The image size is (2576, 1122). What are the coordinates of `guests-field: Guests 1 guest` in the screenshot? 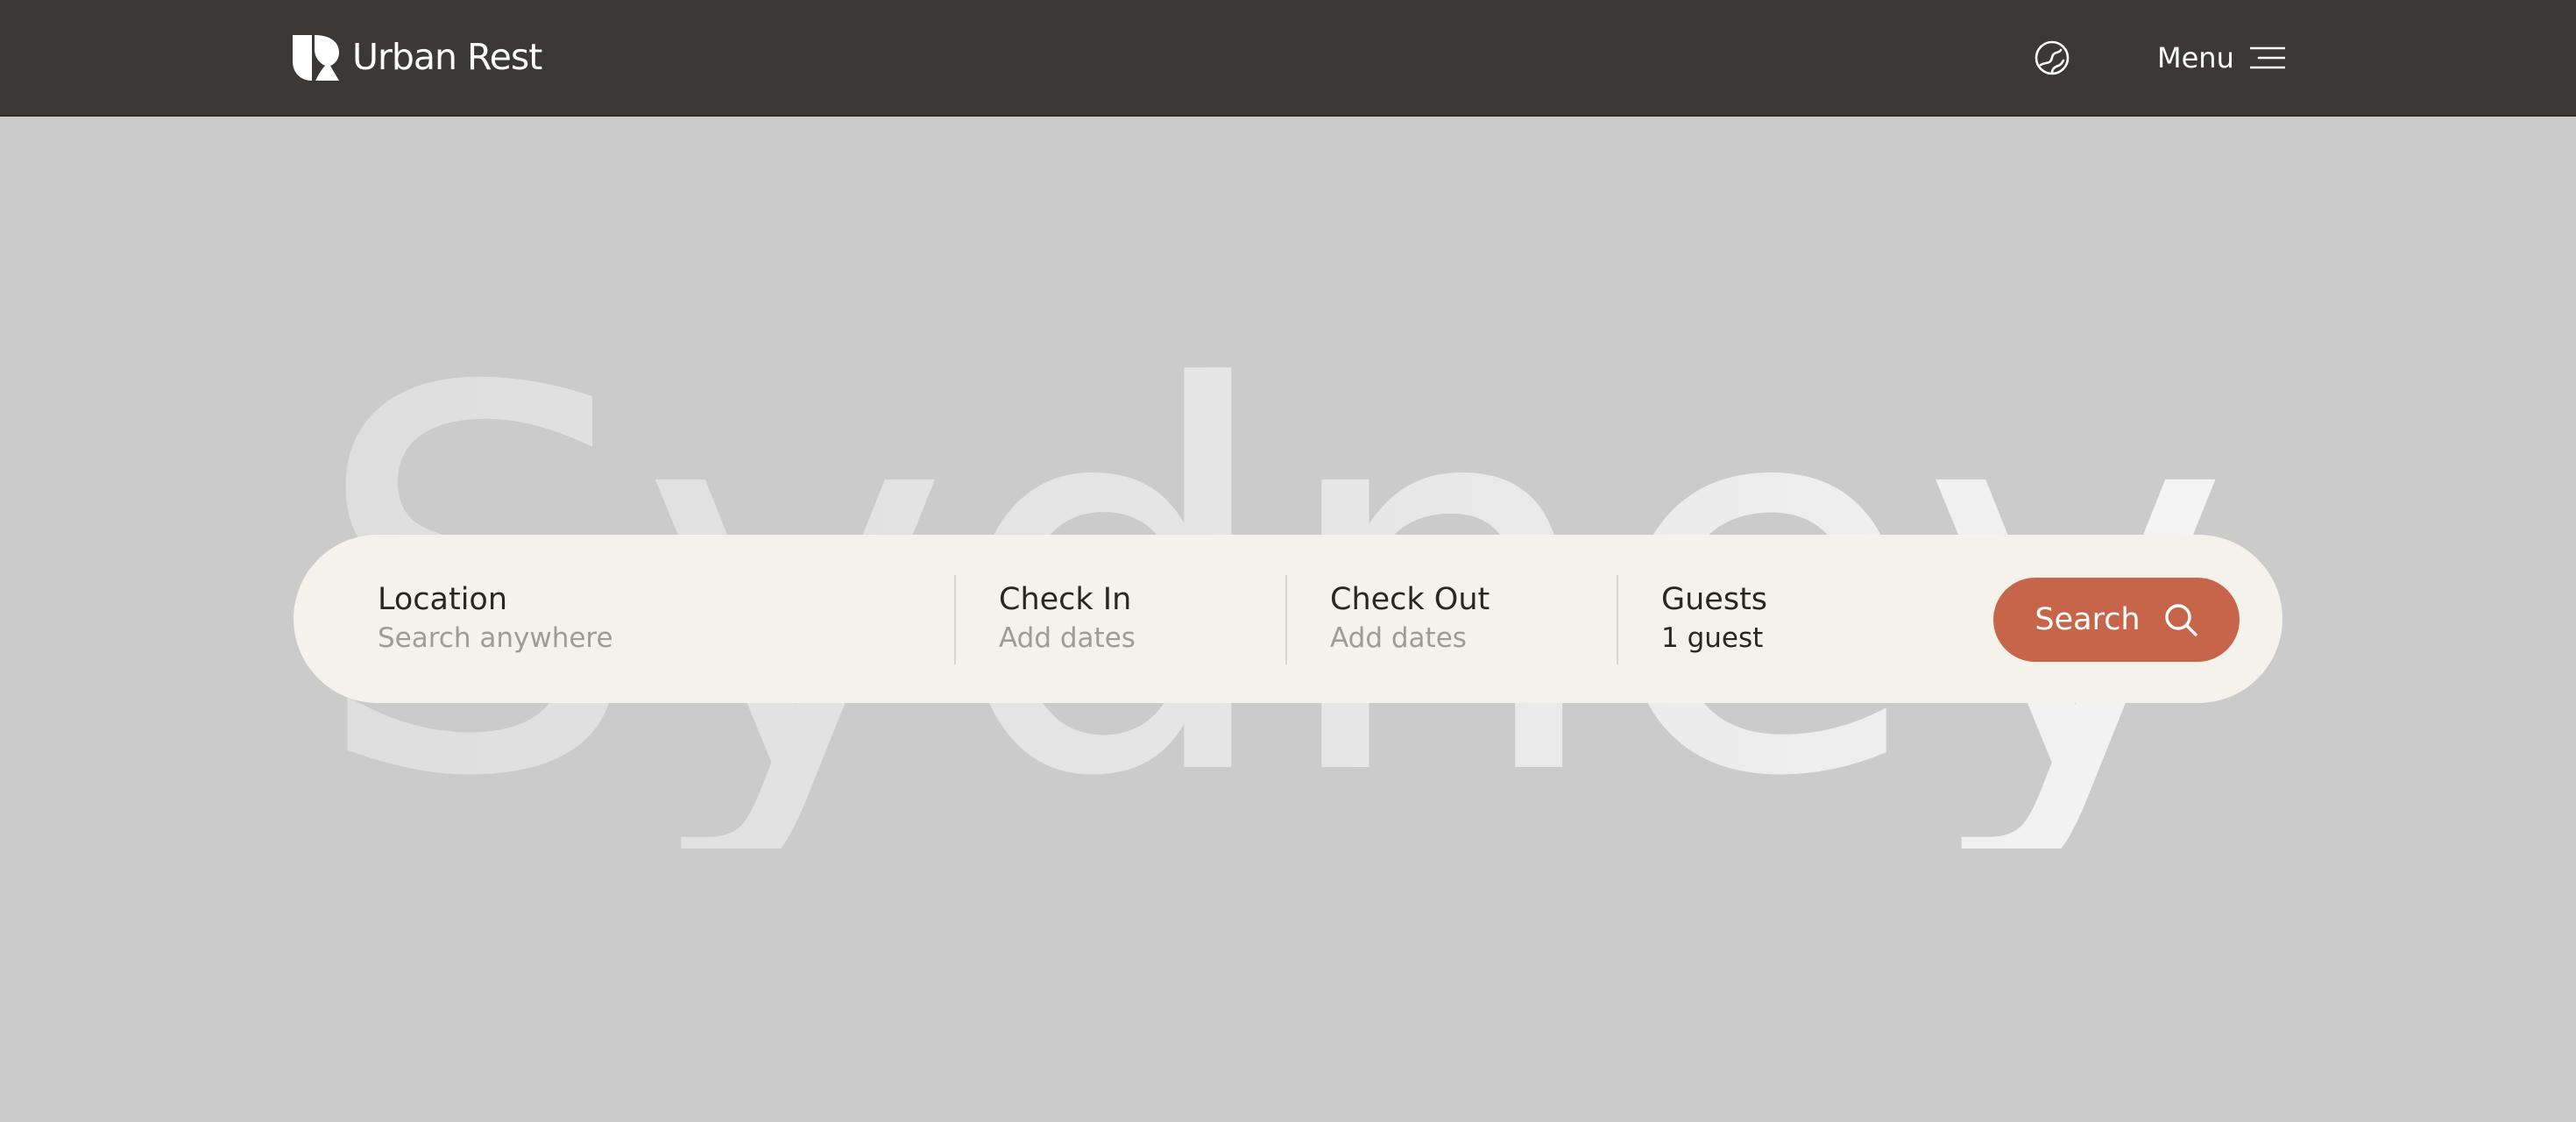 It's located at (1805, 620).